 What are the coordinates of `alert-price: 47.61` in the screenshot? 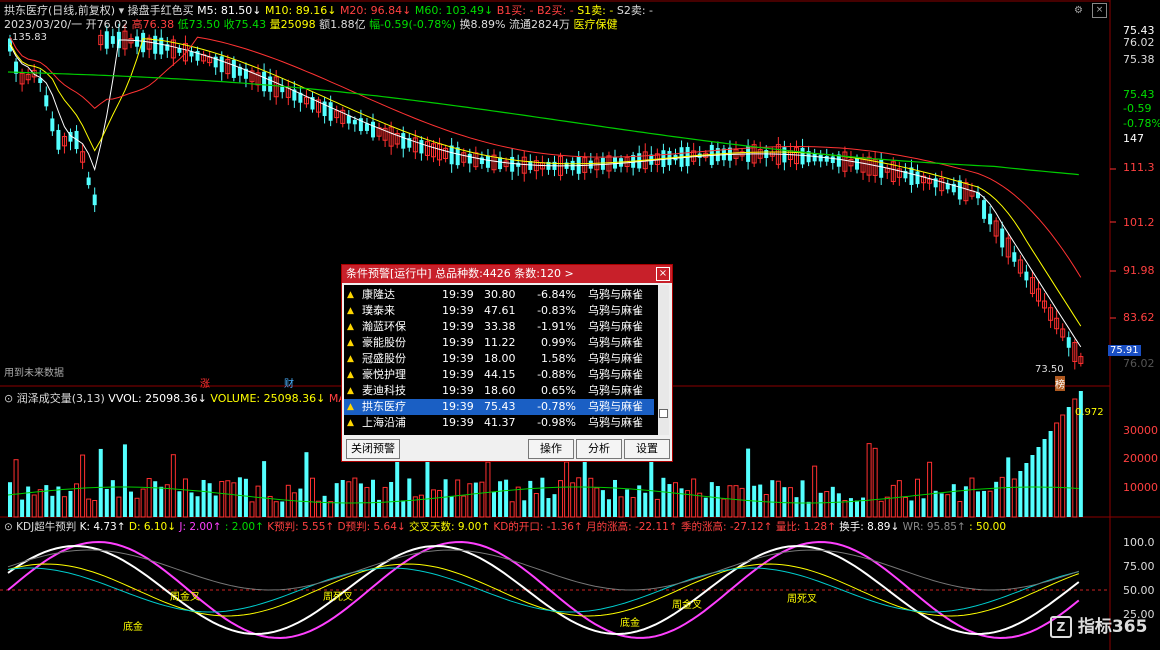 It's located at (500, 310).